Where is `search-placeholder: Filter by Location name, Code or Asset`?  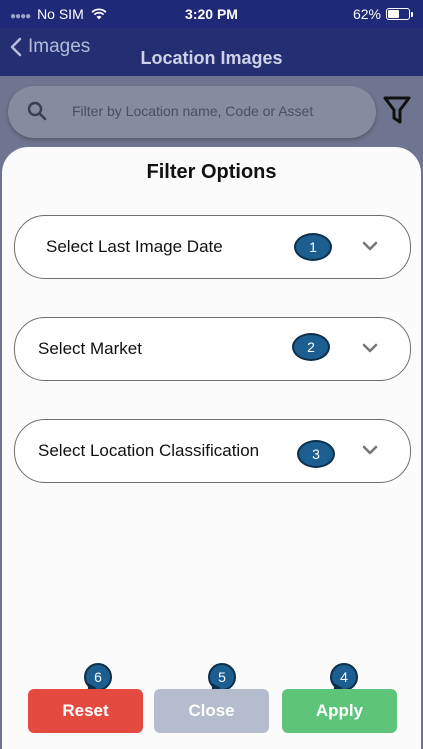
search-placeholder: Filter by Location name, Code or Asset is located at coordinates (193, 111).